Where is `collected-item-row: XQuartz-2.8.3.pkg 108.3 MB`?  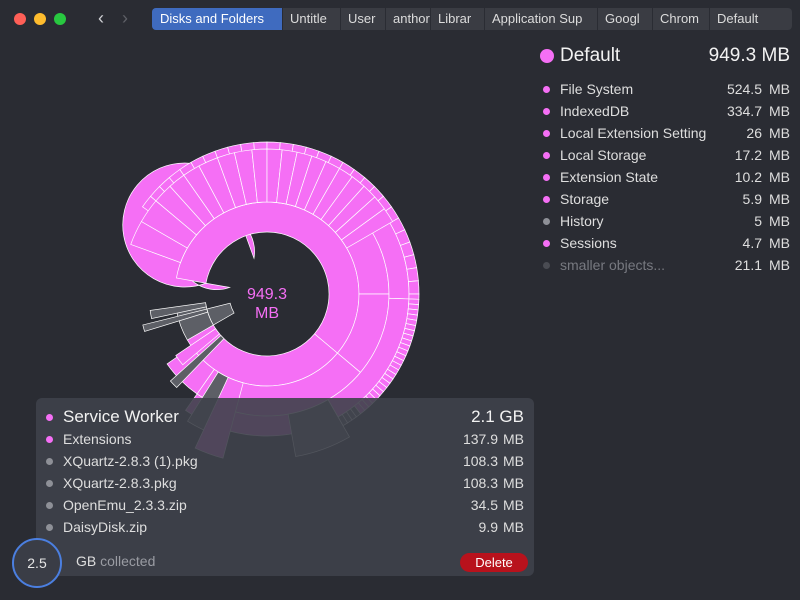
collected-item-row: XQuartz-2.8.3.pkg 108.3 MB is located at coordinates (285, 483).